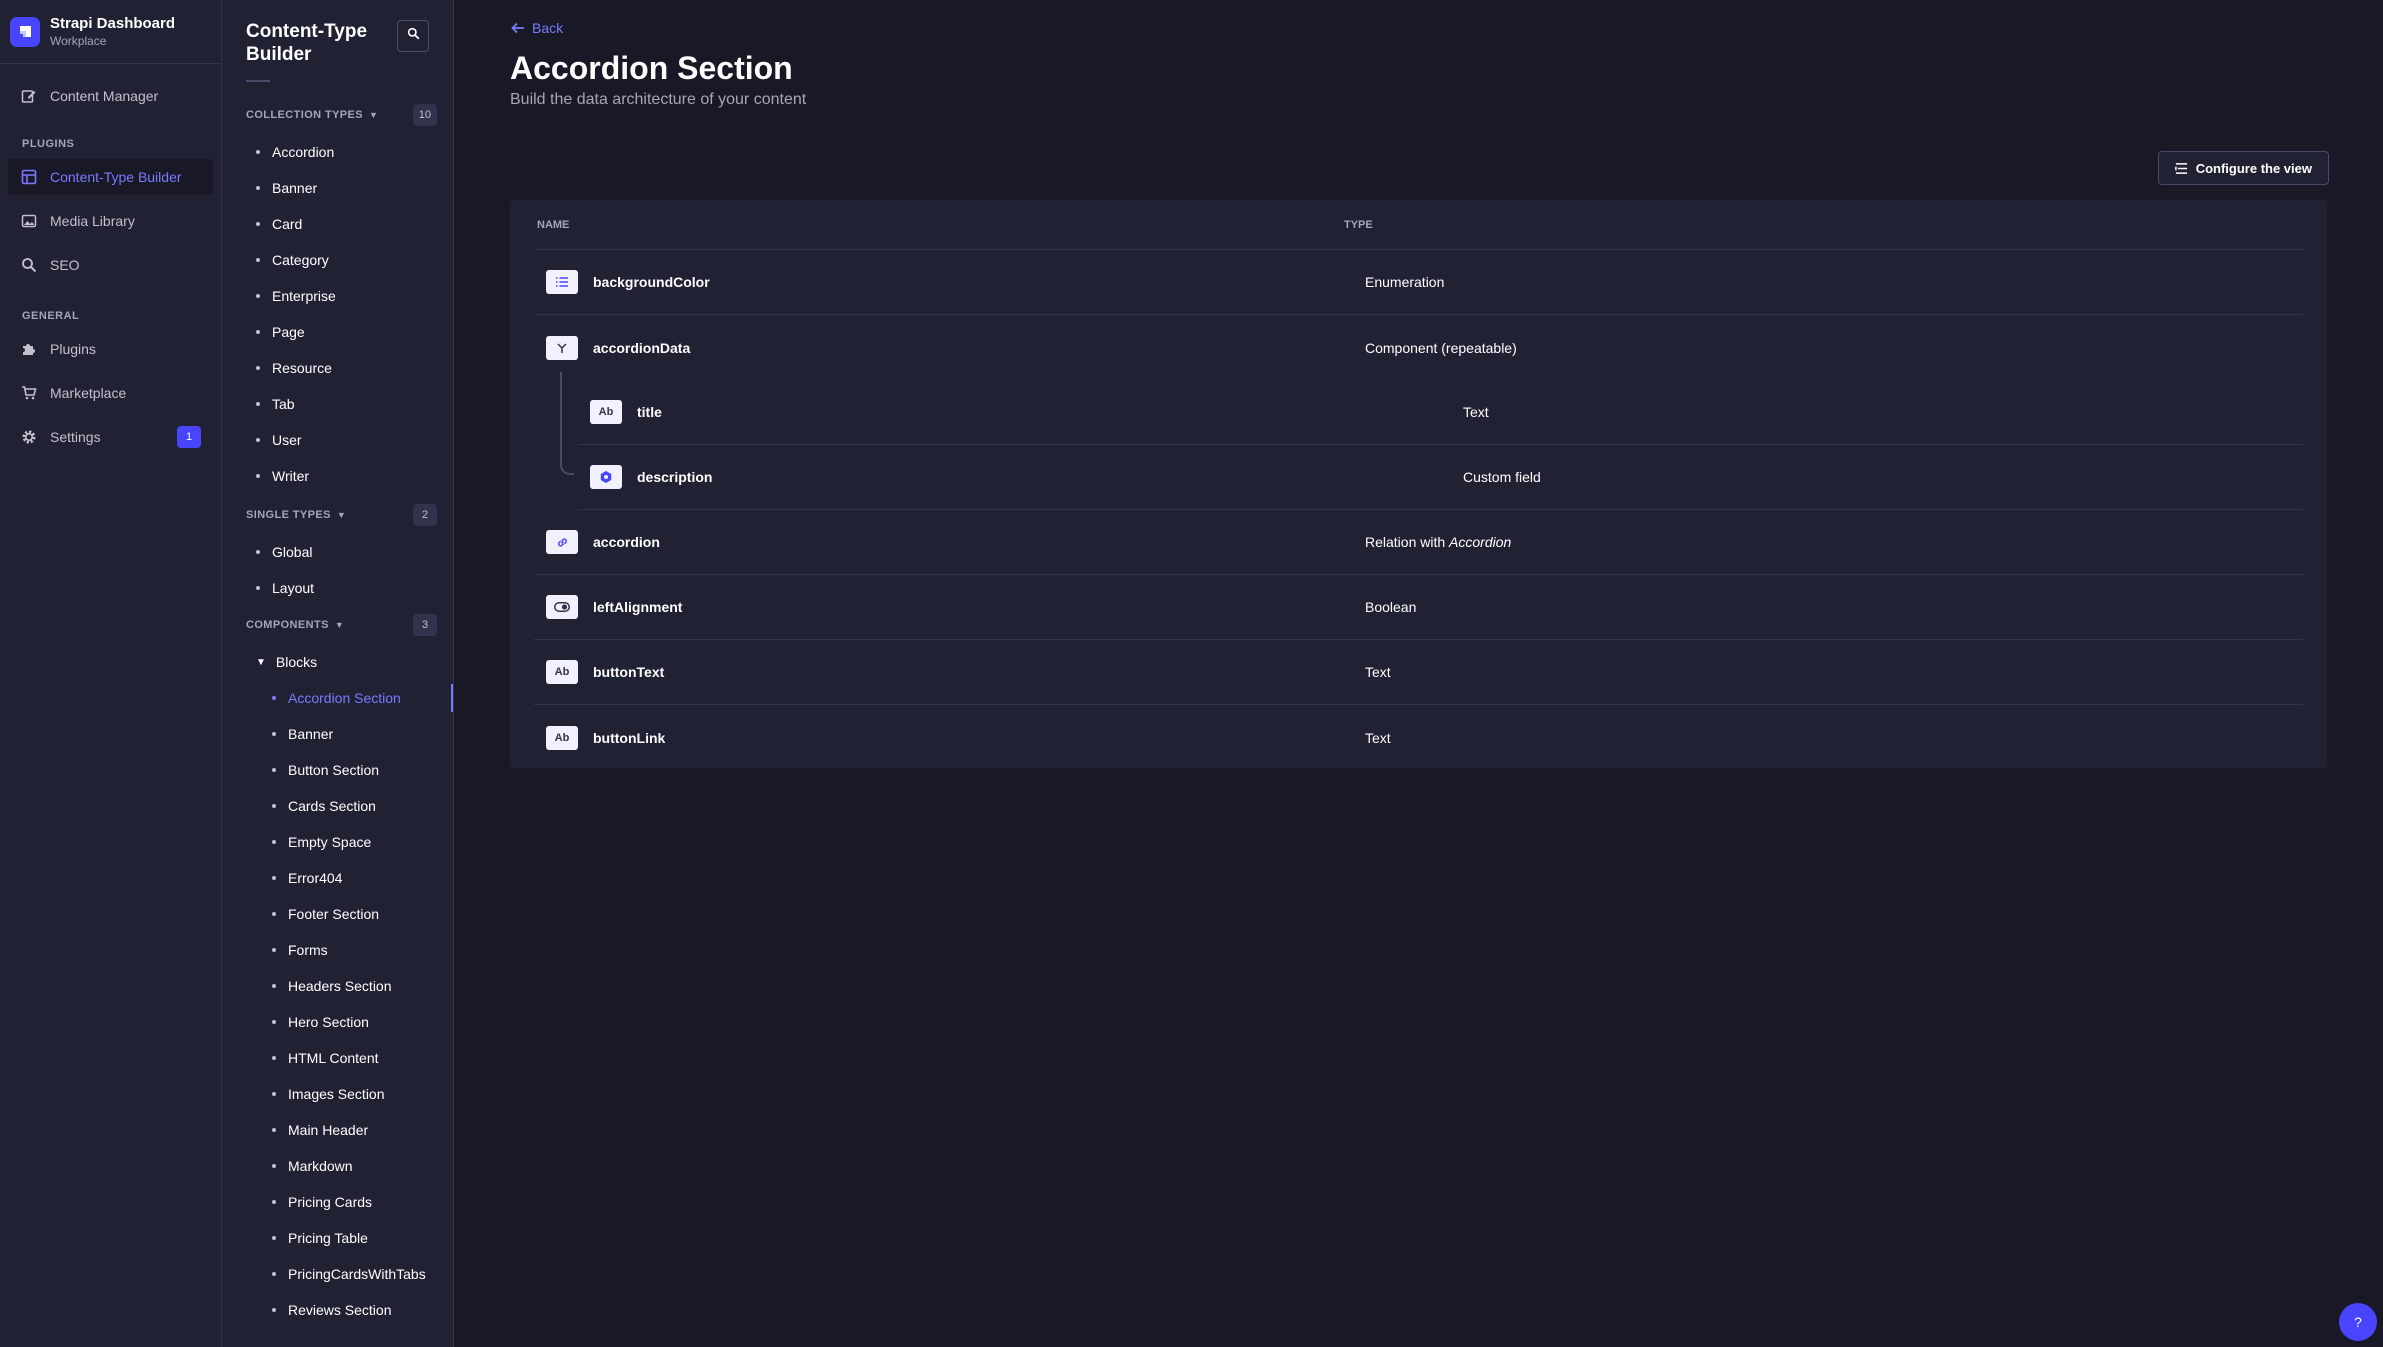 The width and height of the screenshot is (2383, 1347). I want to click on subnav-item-main-header: Main Header, so click(337, 1130).